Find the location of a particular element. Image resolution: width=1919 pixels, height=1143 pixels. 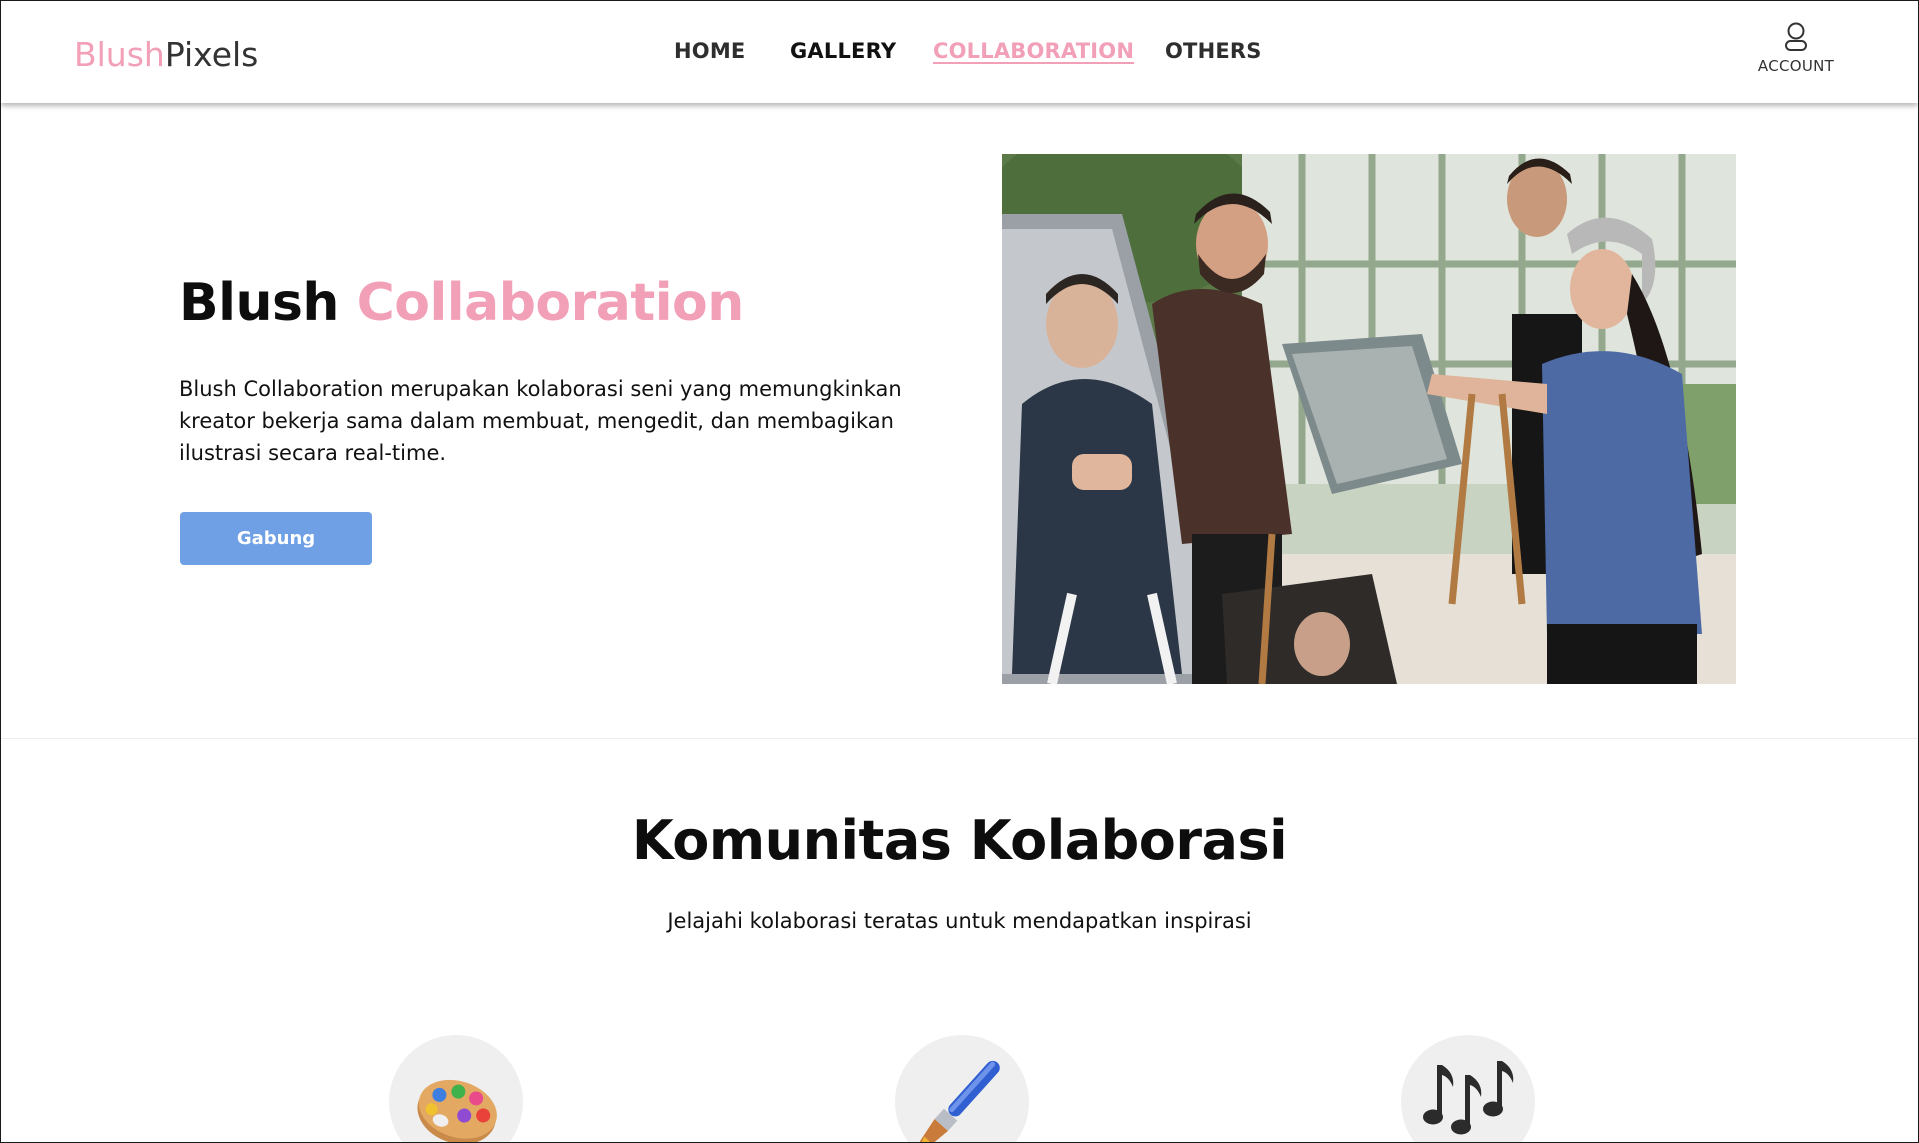

account-button: ACCOUNT is located at coordinates (1796, 48).